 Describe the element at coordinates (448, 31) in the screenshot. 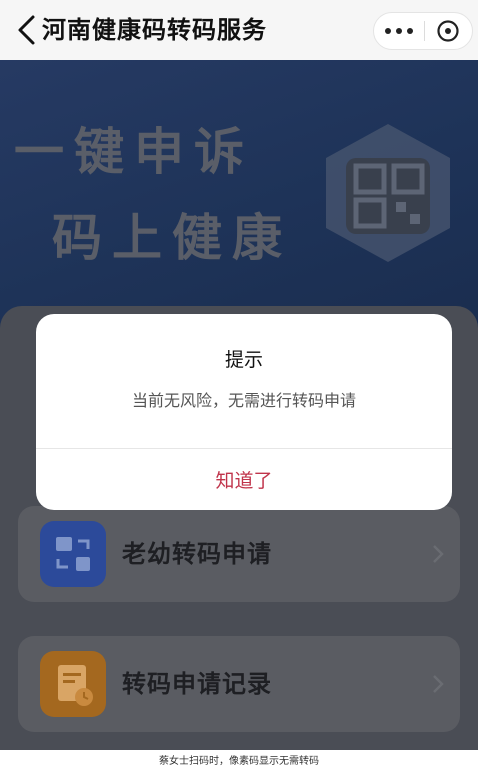

I see `circle-close-icon` at that location.